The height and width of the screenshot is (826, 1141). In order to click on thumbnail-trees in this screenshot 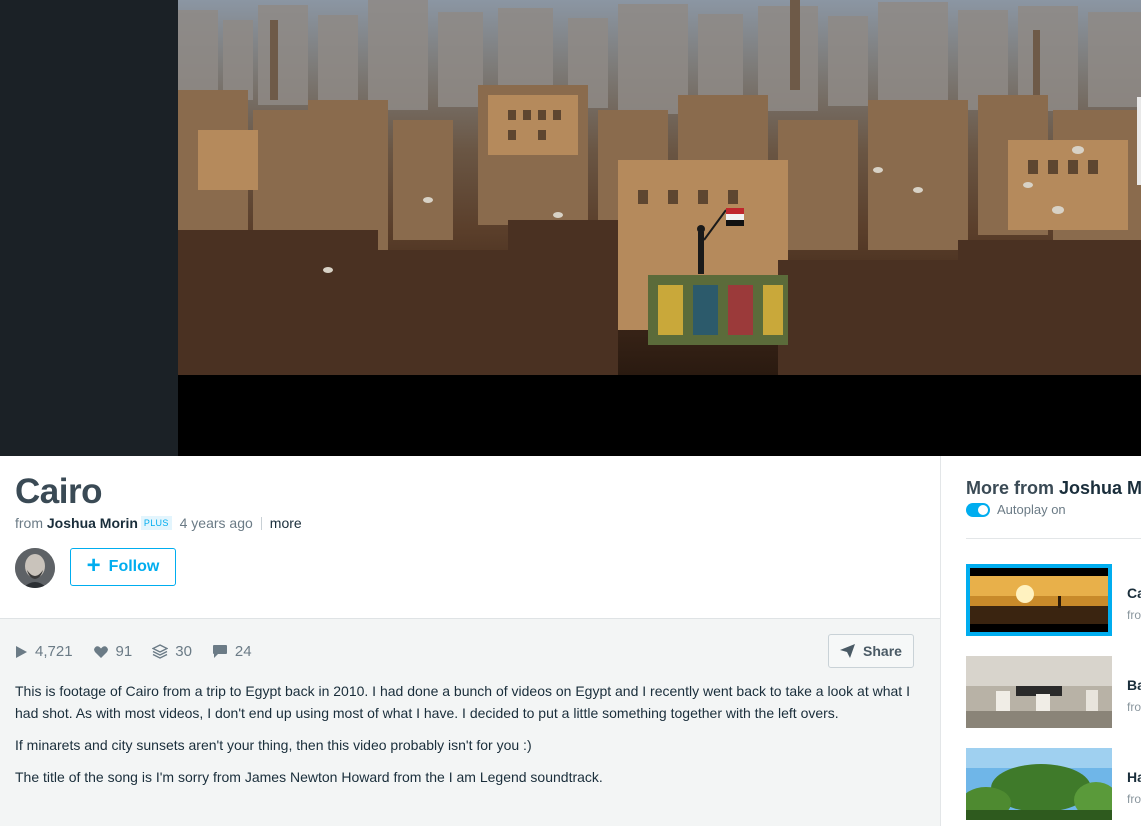, I will do `click(1039, 784)`.